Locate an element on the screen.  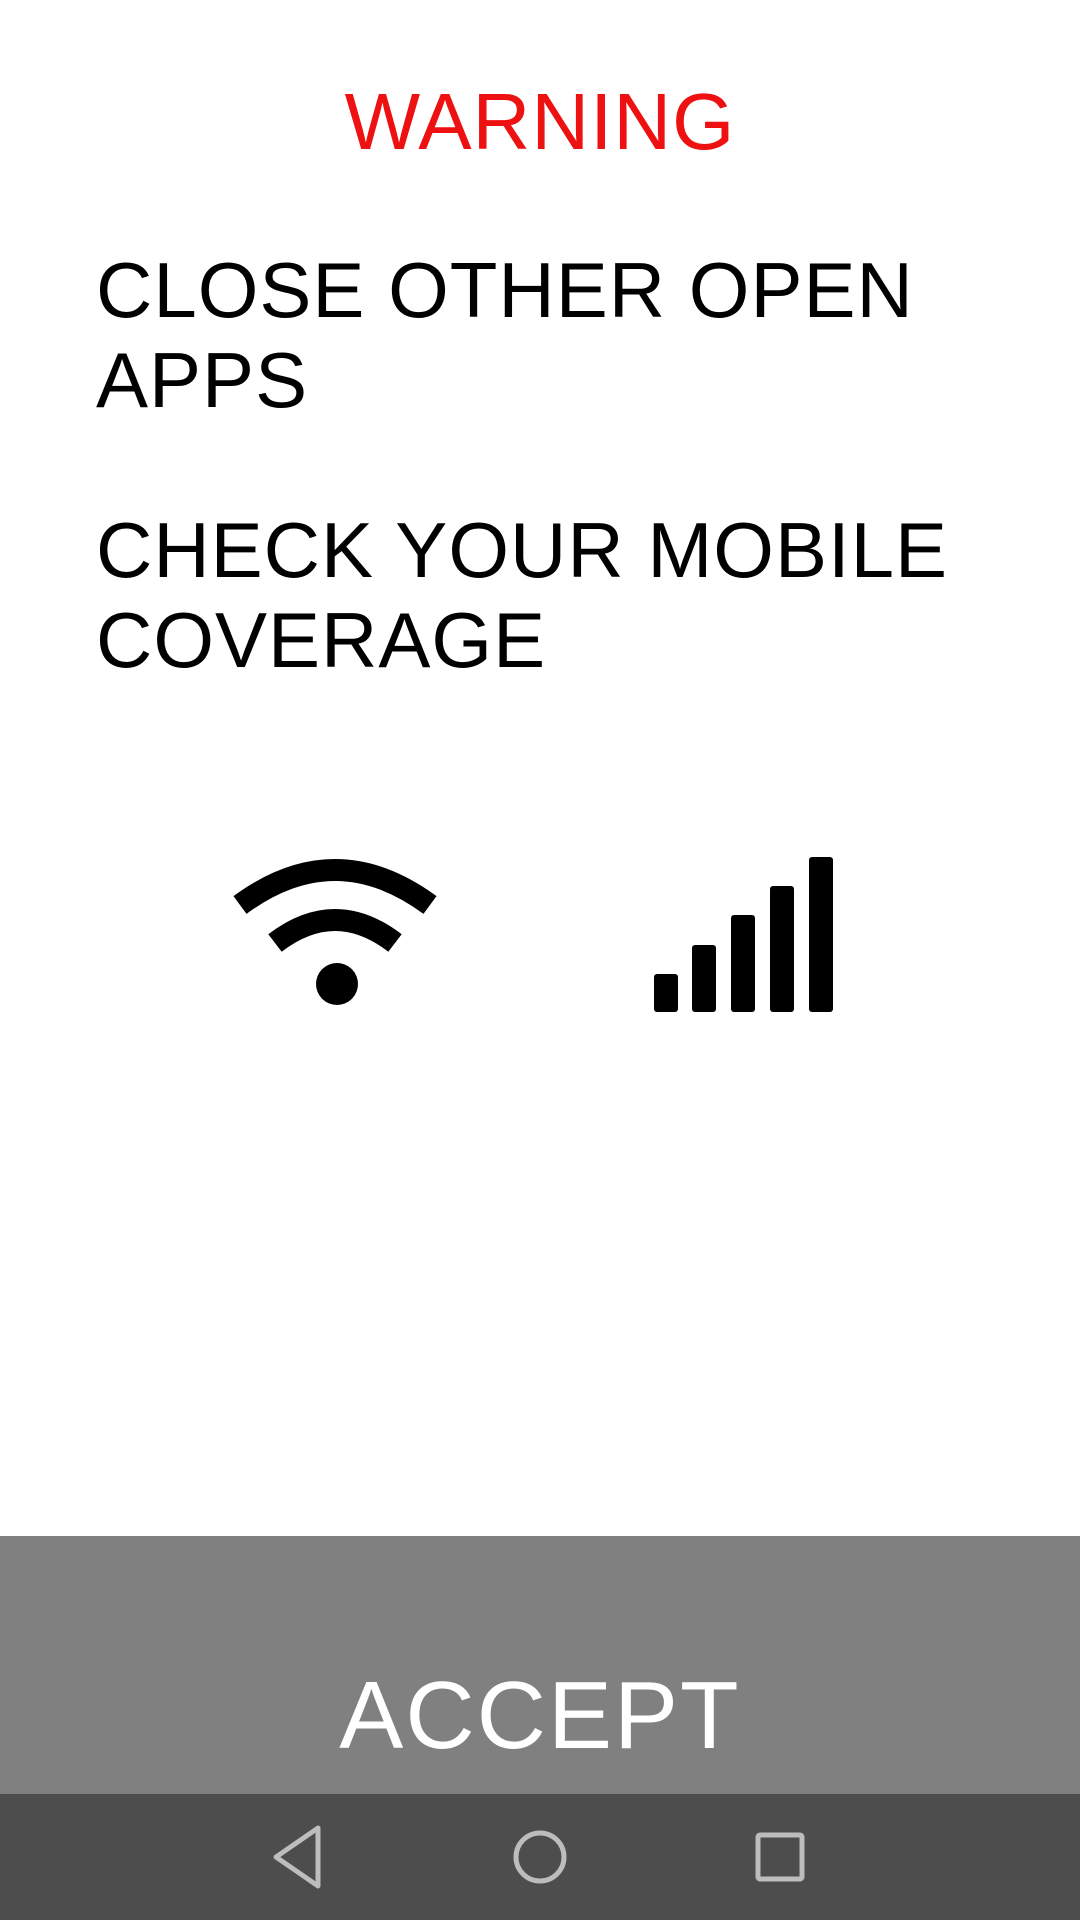
navigation-bar is located at coordinates (540, 1857).